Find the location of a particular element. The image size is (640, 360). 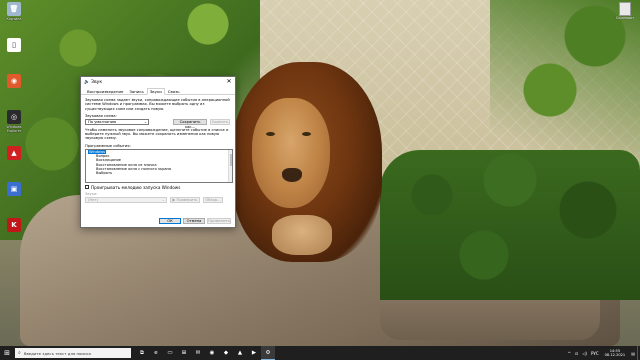

event-label: Выбрать is located at coordinates (104, 173).